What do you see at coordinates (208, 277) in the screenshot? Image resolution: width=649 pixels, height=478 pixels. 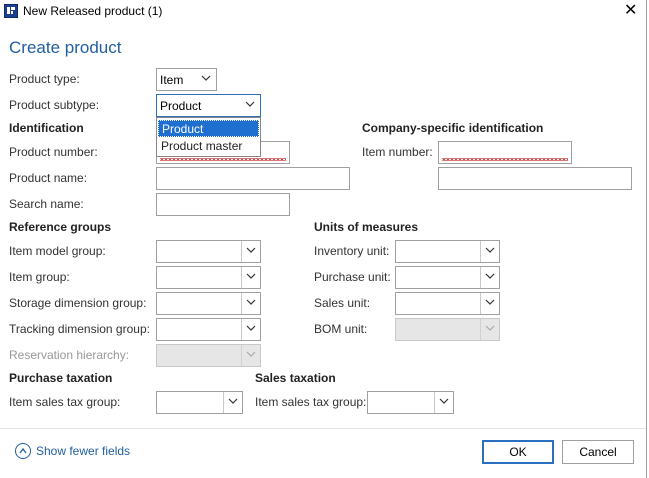 I see `item-group-select` at bounding box center [208, 277].